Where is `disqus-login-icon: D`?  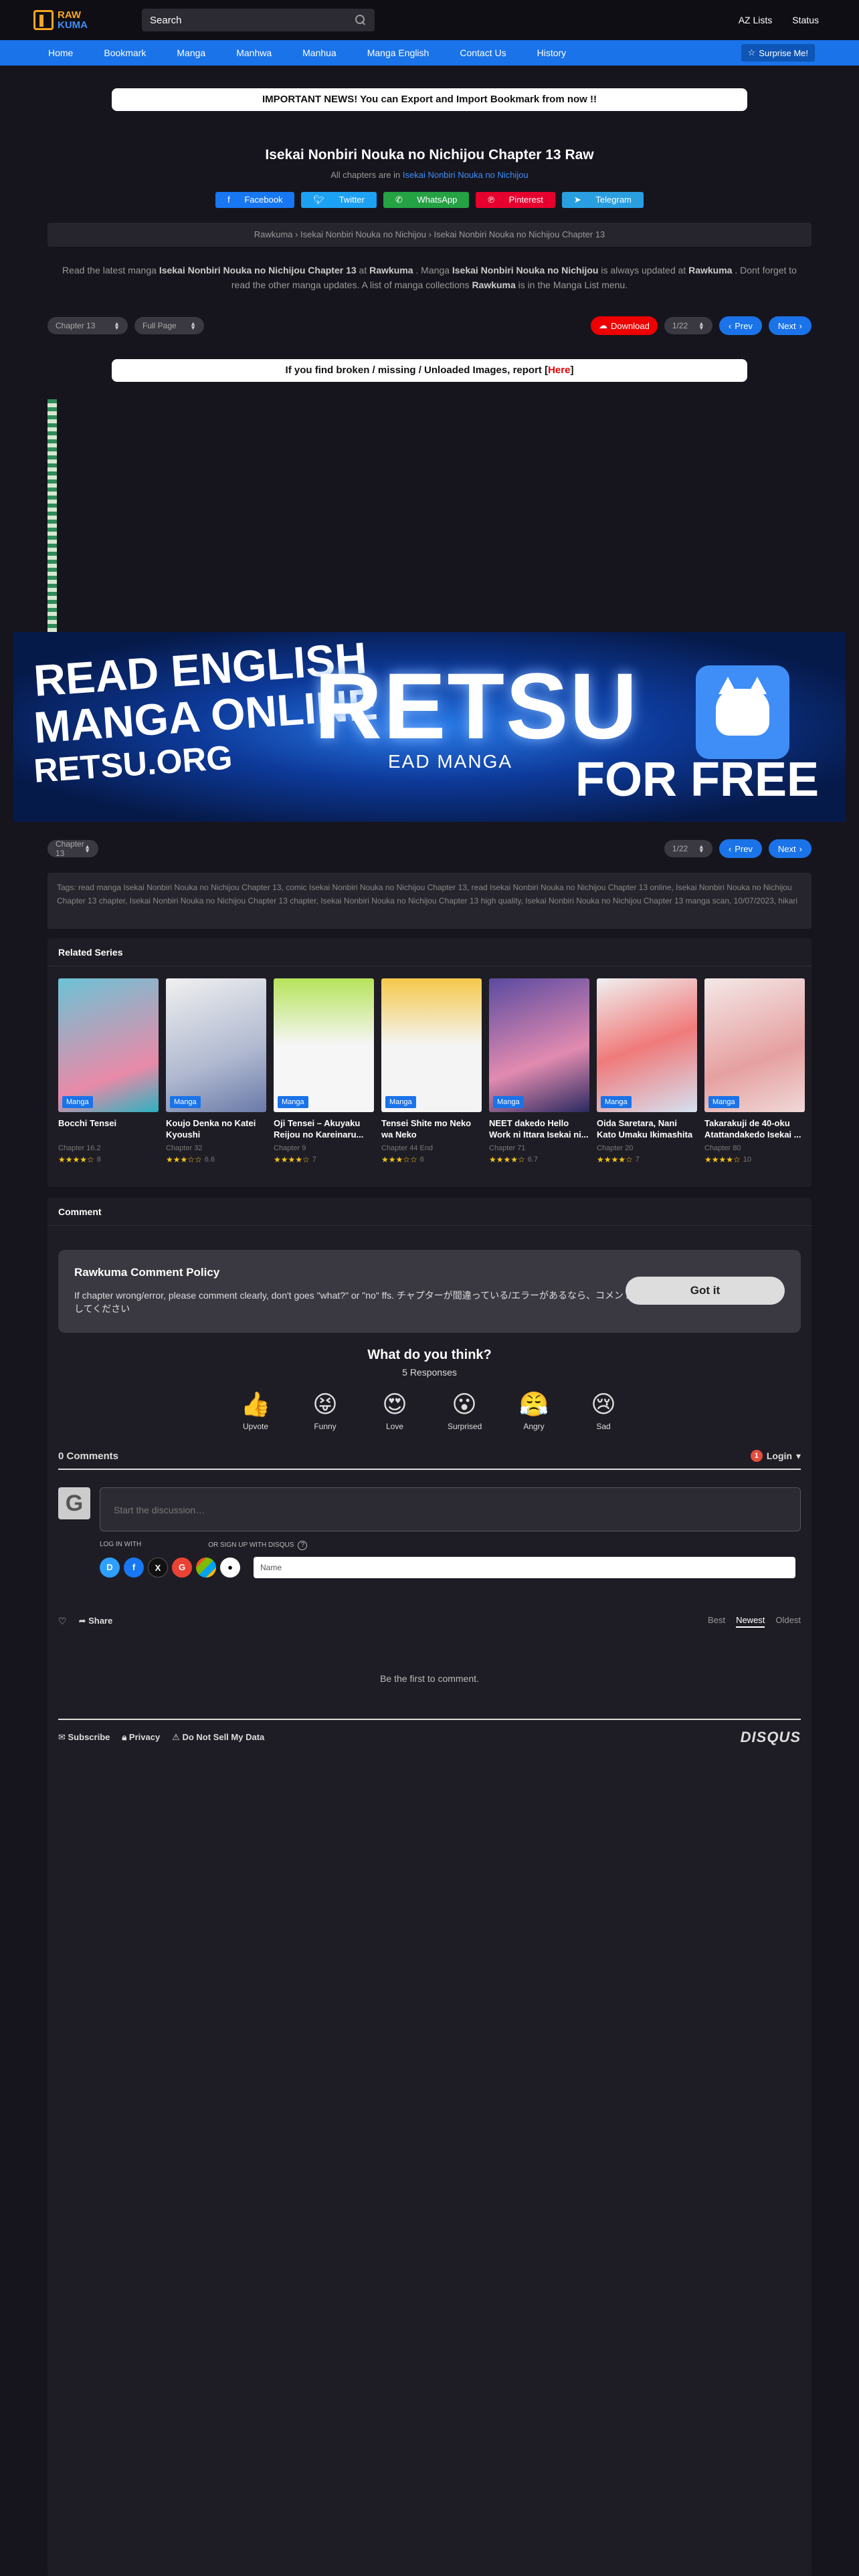
disqus-login-icon: D is located at coordinates (110, 1568).